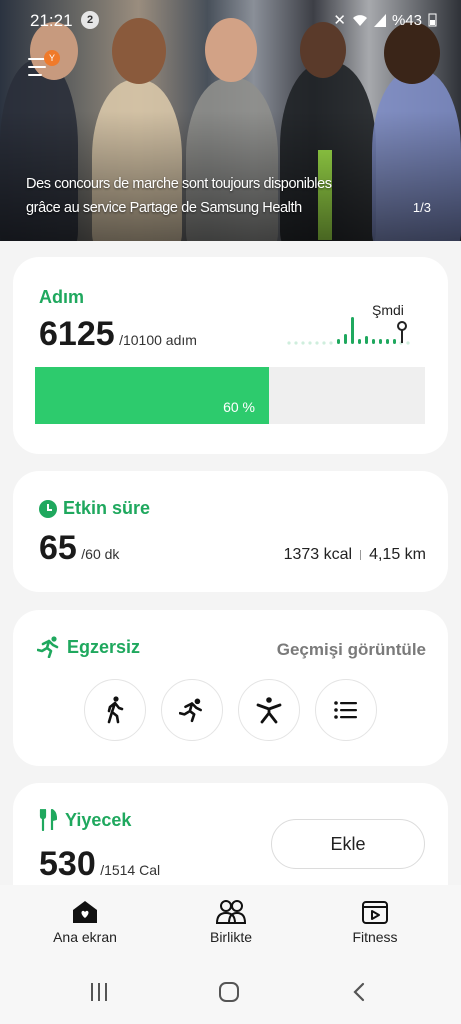 Image resolution: width=461 pixels, height=1024 pixels. I want to click on active-time-title: Etkin süre, so click(107, 508).